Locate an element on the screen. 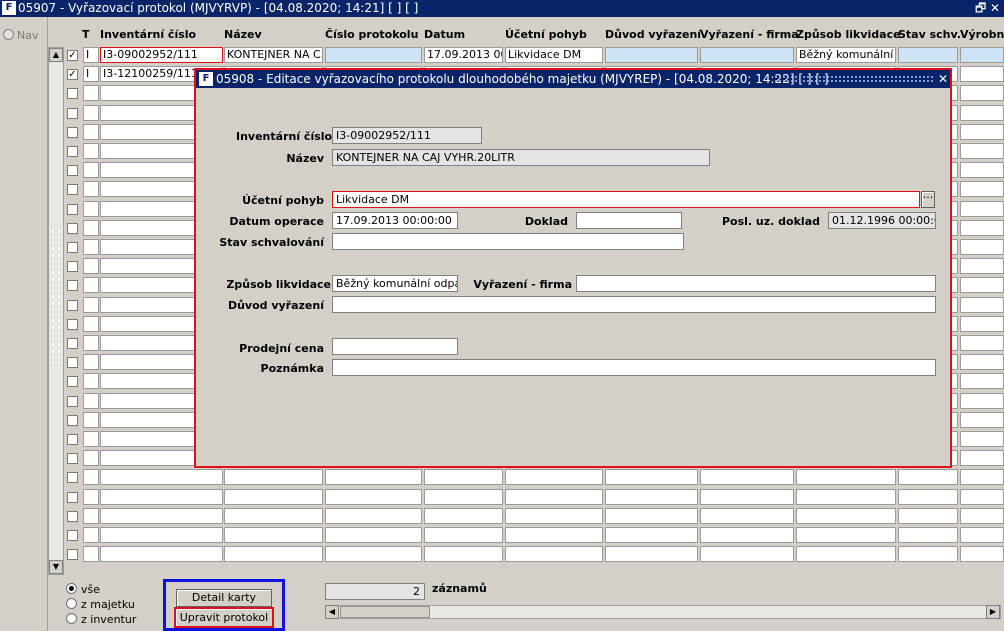 This screenshot has width=1004, height=631. row1-inventory: I3-09002952/111 is located at coordinates (161, 55).